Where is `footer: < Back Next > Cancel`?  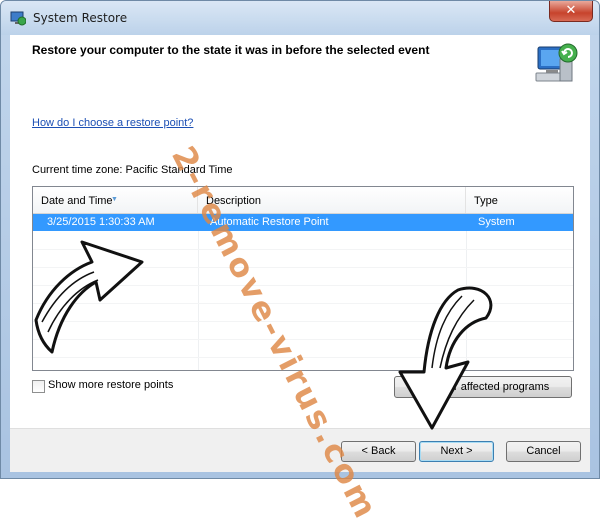
footer: < Back Next > Cancel is located at coordinates (300, 450).